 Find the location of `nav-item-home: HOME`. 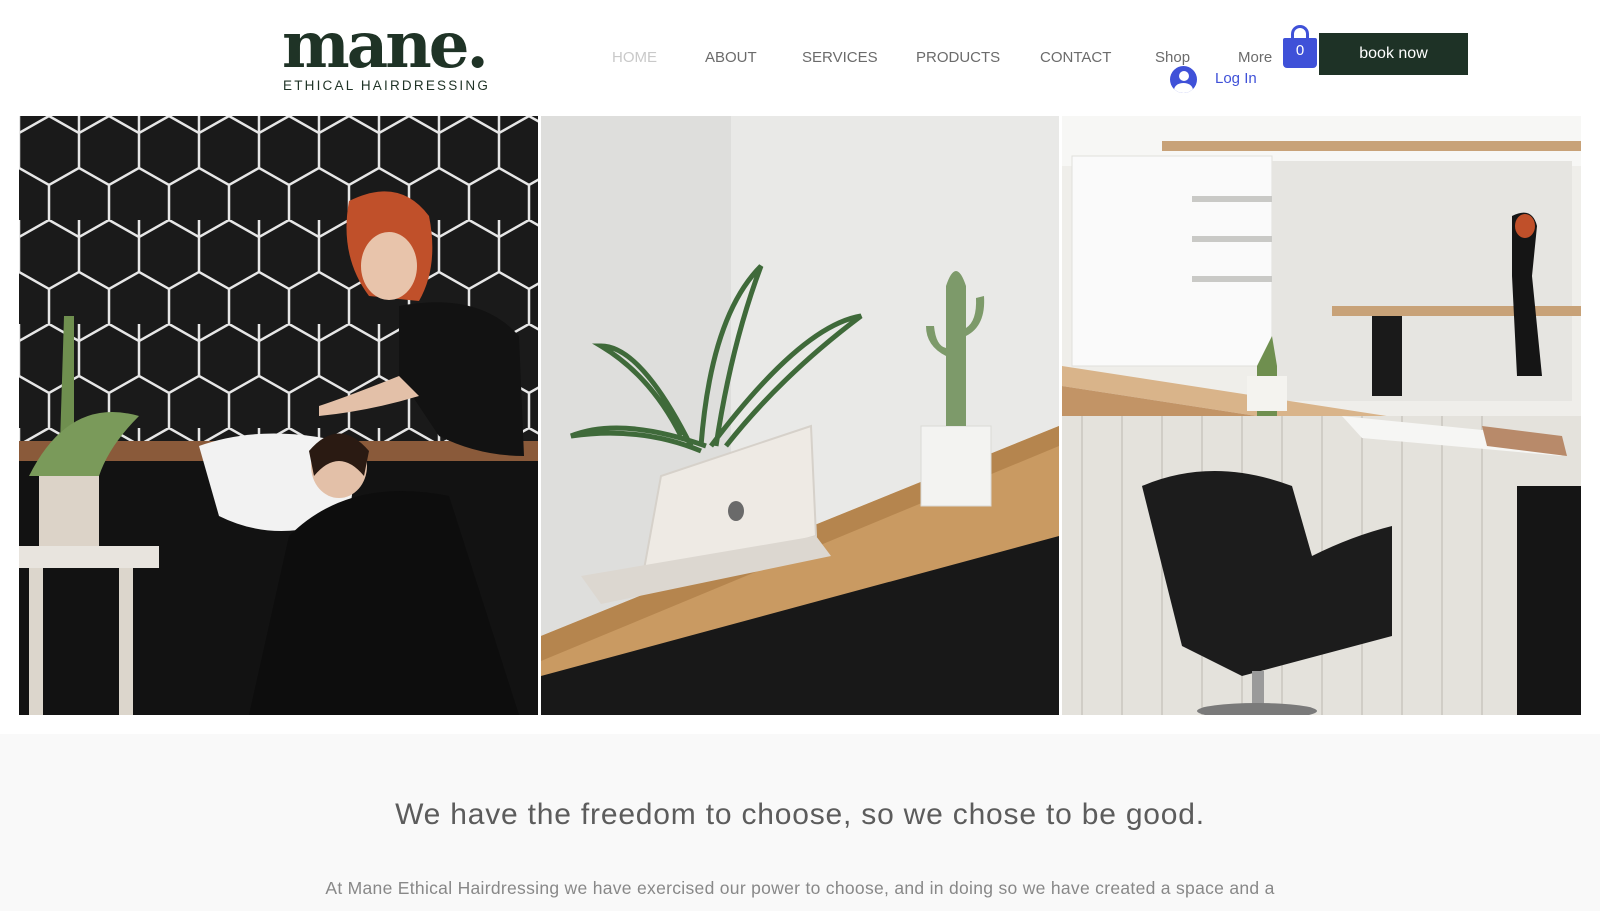

nav-item-home: HOME is located at coordinates (634, 57).